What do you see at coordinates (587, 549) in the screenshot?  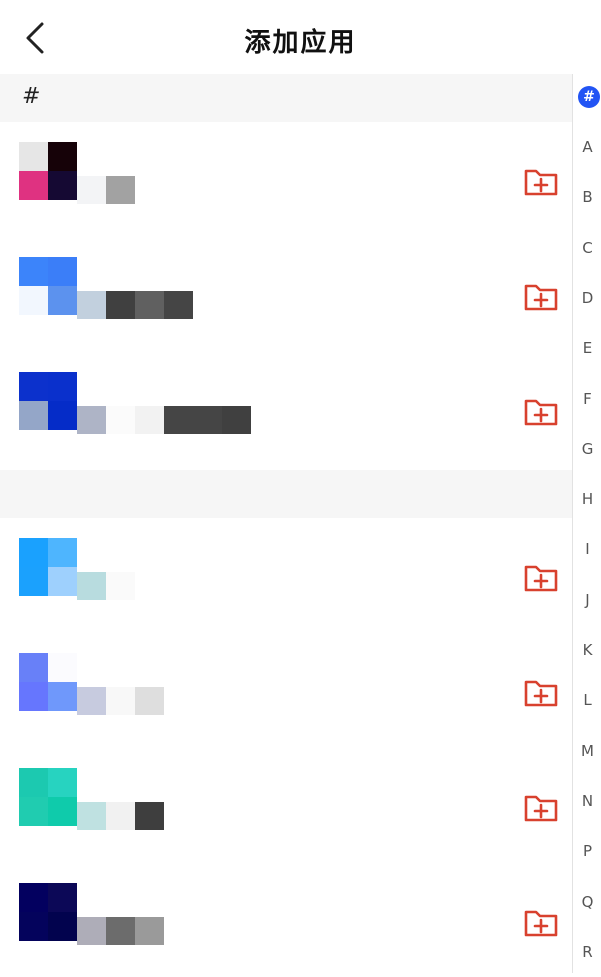 I see `index-letter-i: I` at bounding box center [587, 549].